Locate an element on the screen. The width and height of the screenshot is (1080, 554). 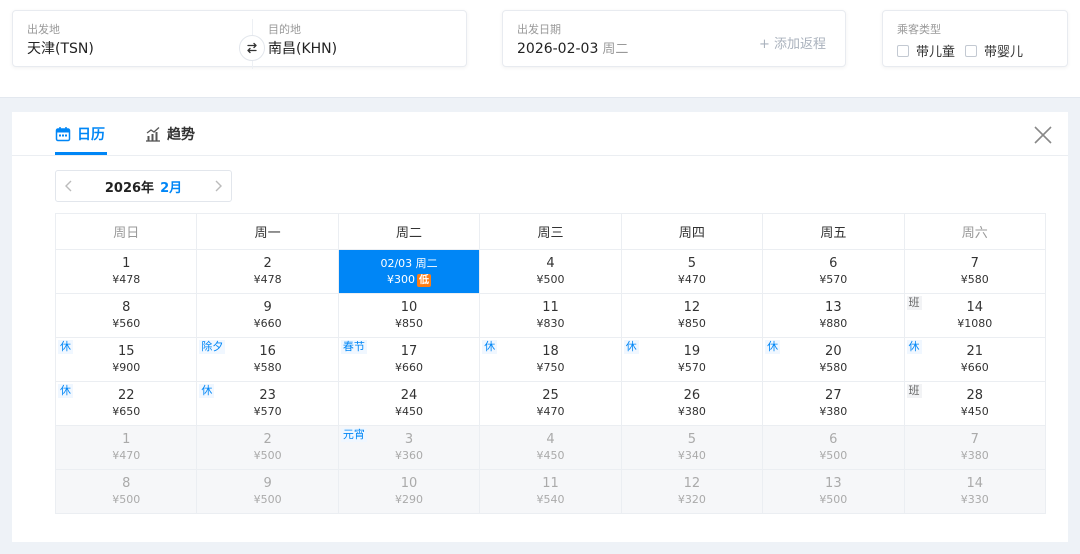
calendar-day-cell: 休 19 ¥570 is located at coordinates (692, 359).